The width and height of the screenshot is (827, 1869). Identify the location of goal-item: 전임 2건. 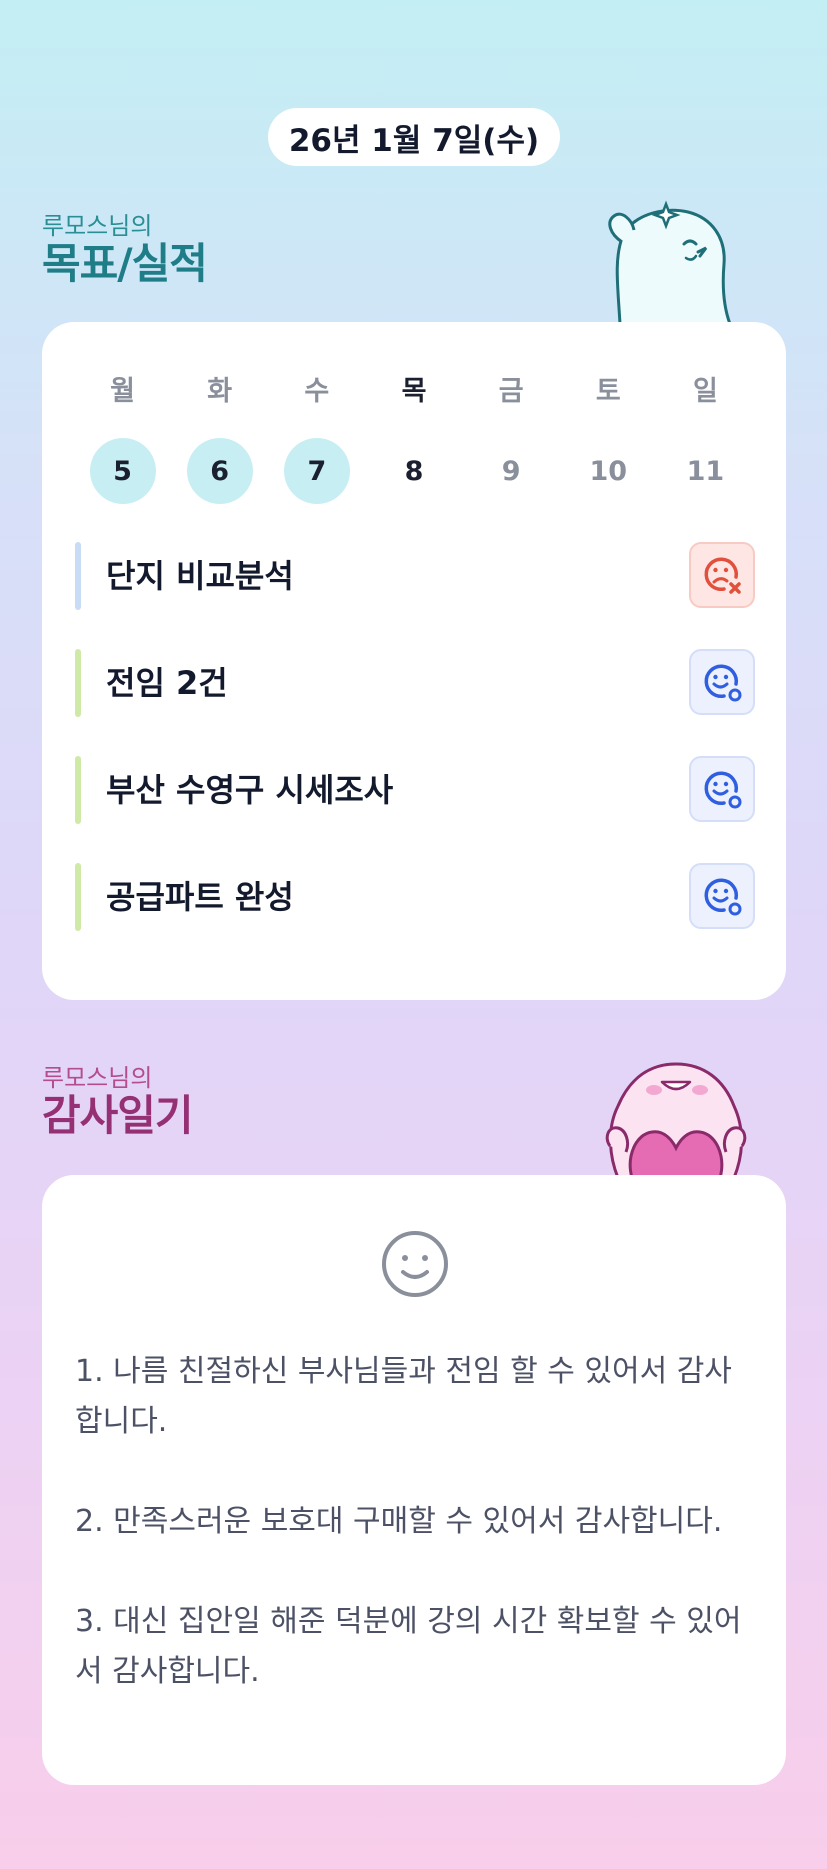
(415, 683).